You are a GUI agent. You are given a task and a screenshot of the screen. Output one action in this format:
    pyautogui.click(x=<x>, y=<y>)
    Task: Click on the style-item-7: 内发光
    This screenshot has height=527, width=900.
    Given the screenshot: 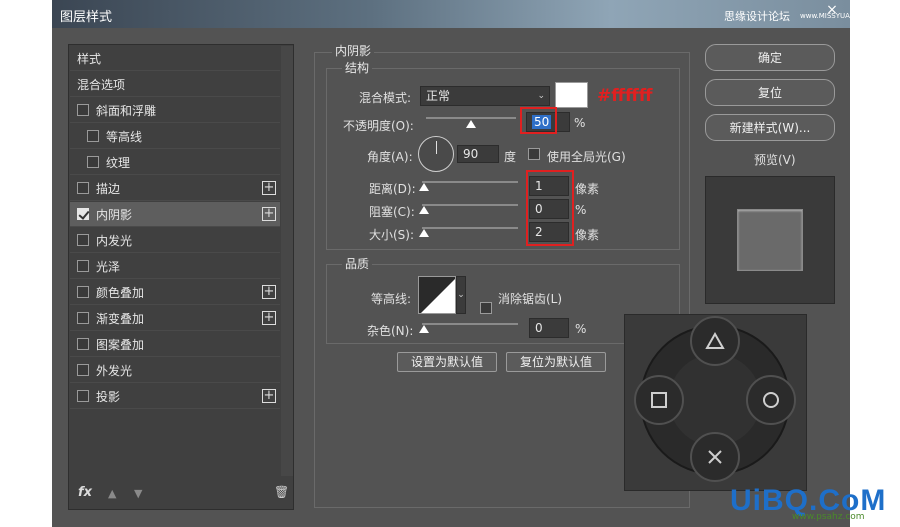 What is the action you would take?
    pyautogui.click(x=175, y=240)
    